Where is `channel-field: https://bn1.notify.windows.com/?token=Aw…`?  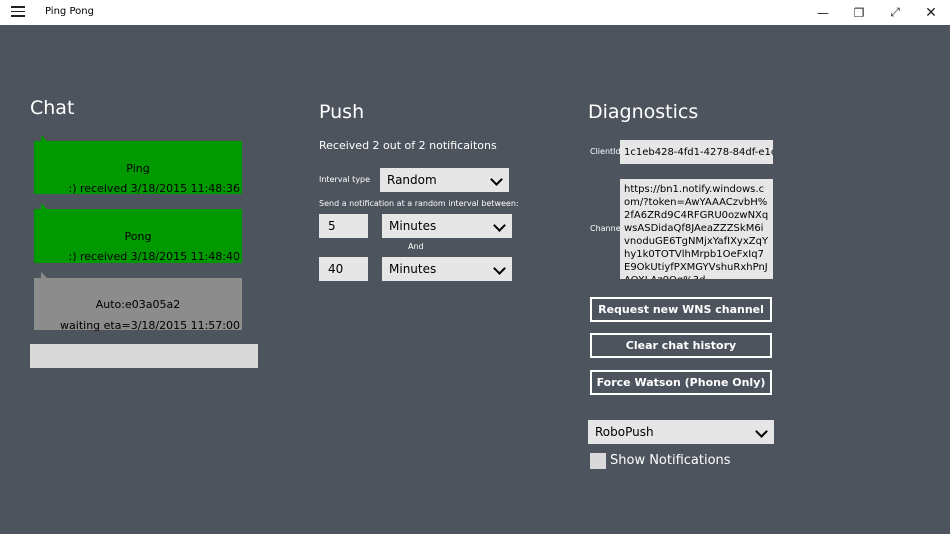 channel-field: https://bn1.notify.windows.com/?token=Aw… is located at coordinates (696, 229).